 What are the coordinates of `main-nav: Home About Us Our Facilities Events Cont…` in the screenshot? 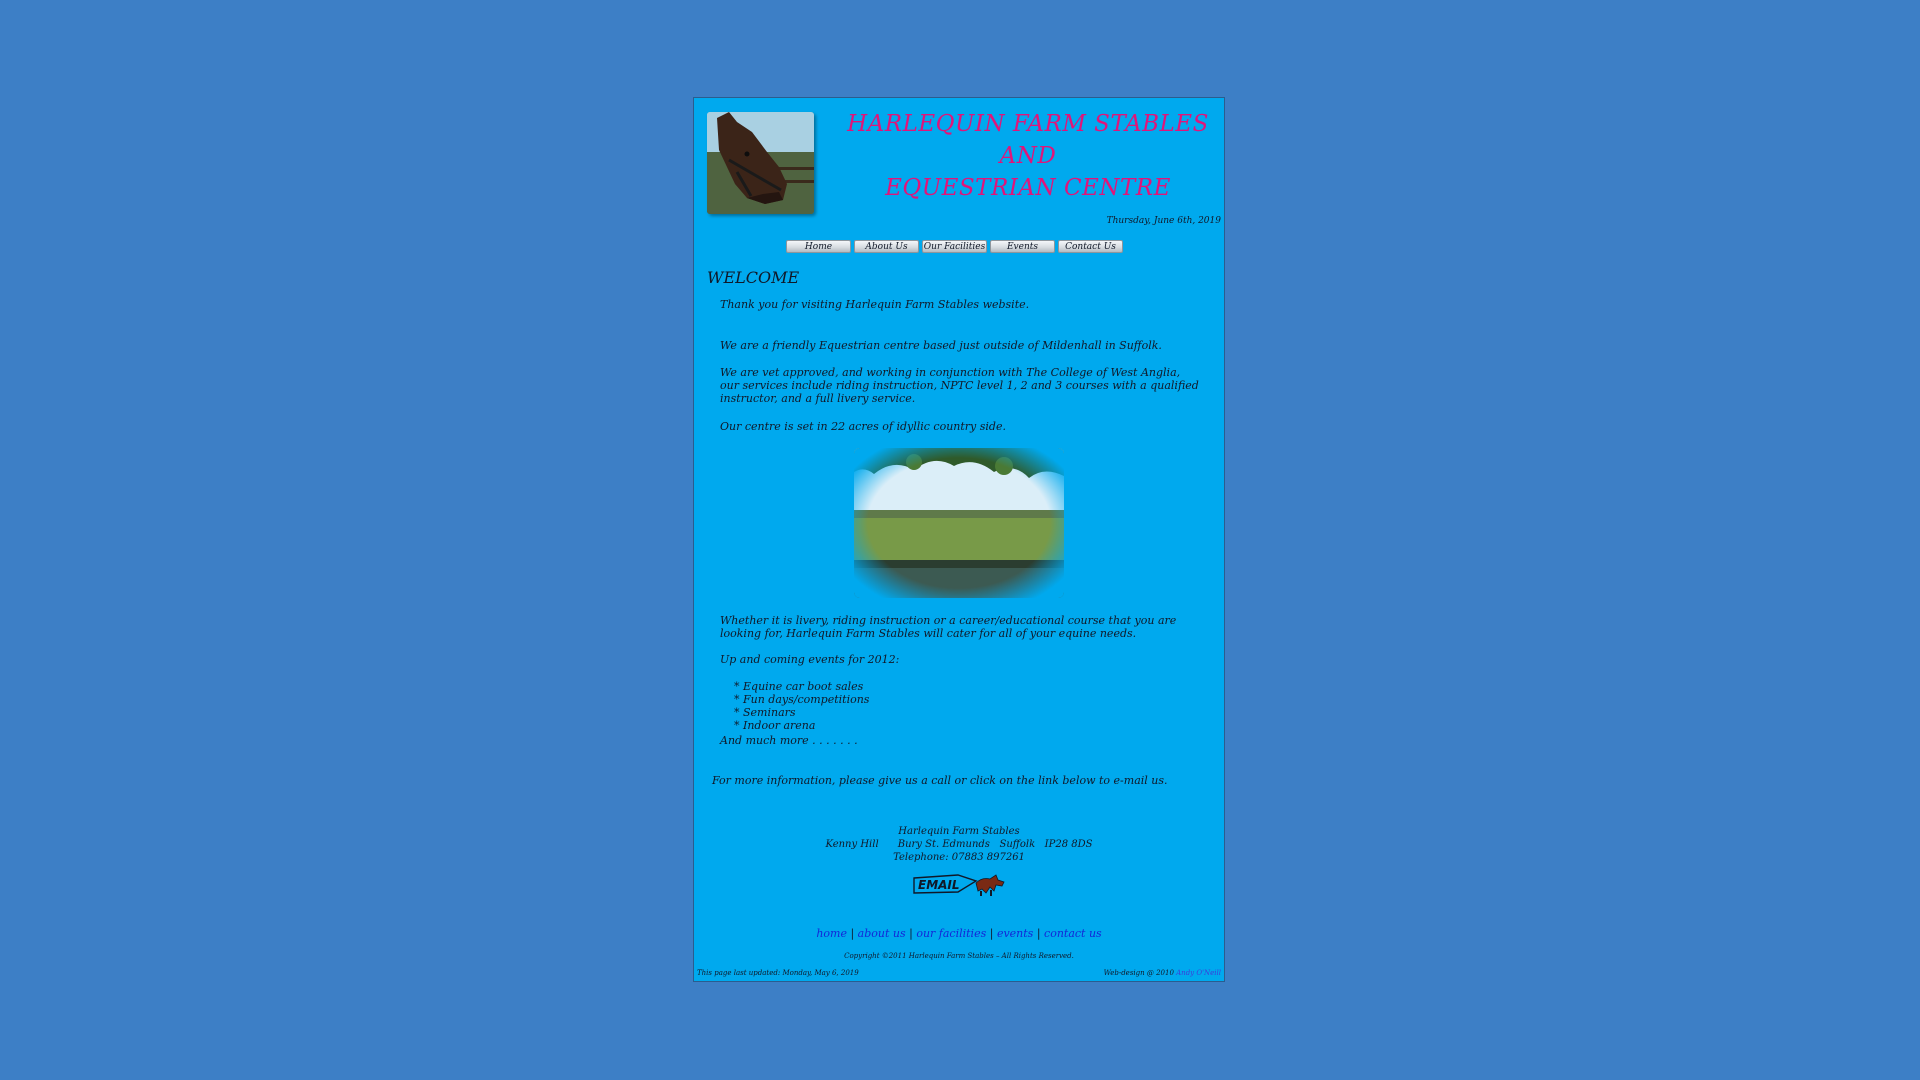 It's located at (954, 246).